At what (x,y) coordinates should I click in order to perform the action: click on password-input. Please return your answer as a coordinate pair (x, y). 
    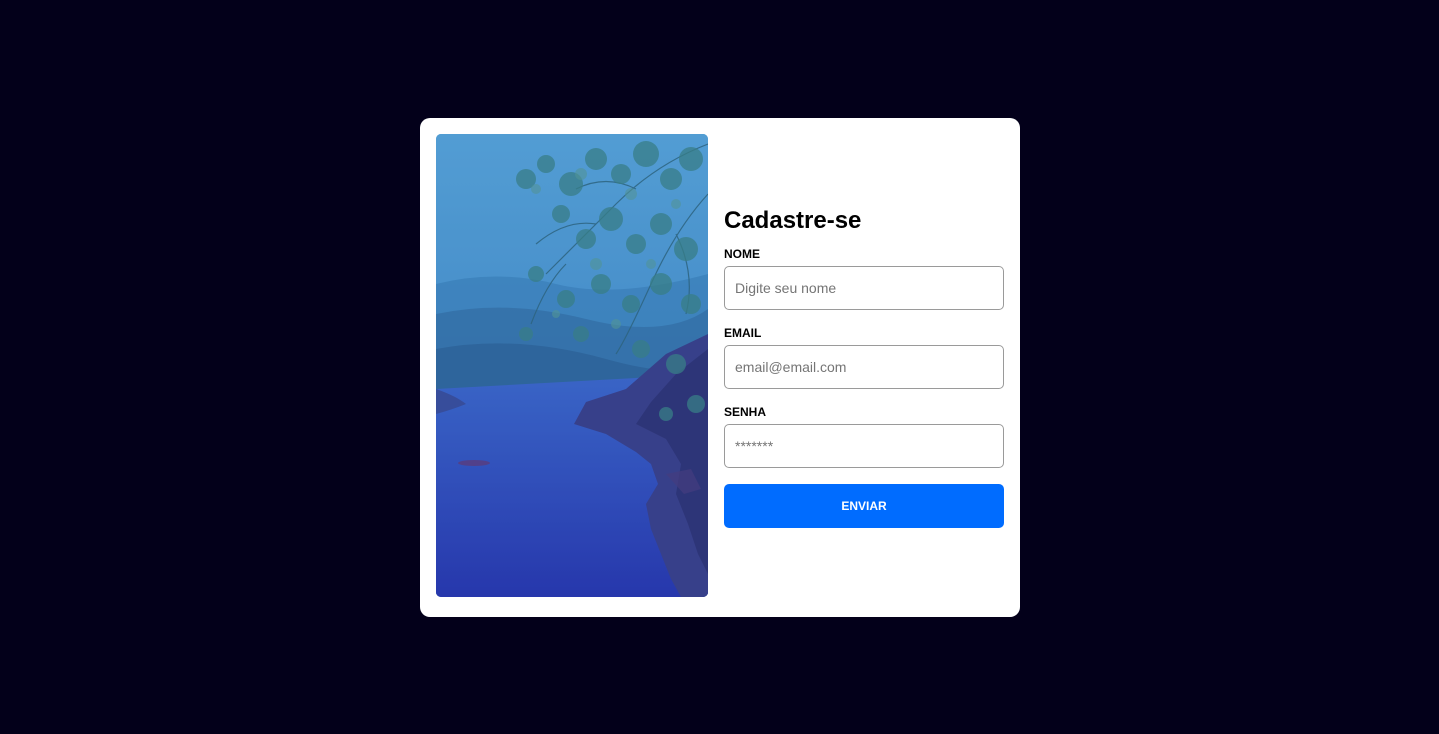
    Looking at the image, I should click on (864, 446).